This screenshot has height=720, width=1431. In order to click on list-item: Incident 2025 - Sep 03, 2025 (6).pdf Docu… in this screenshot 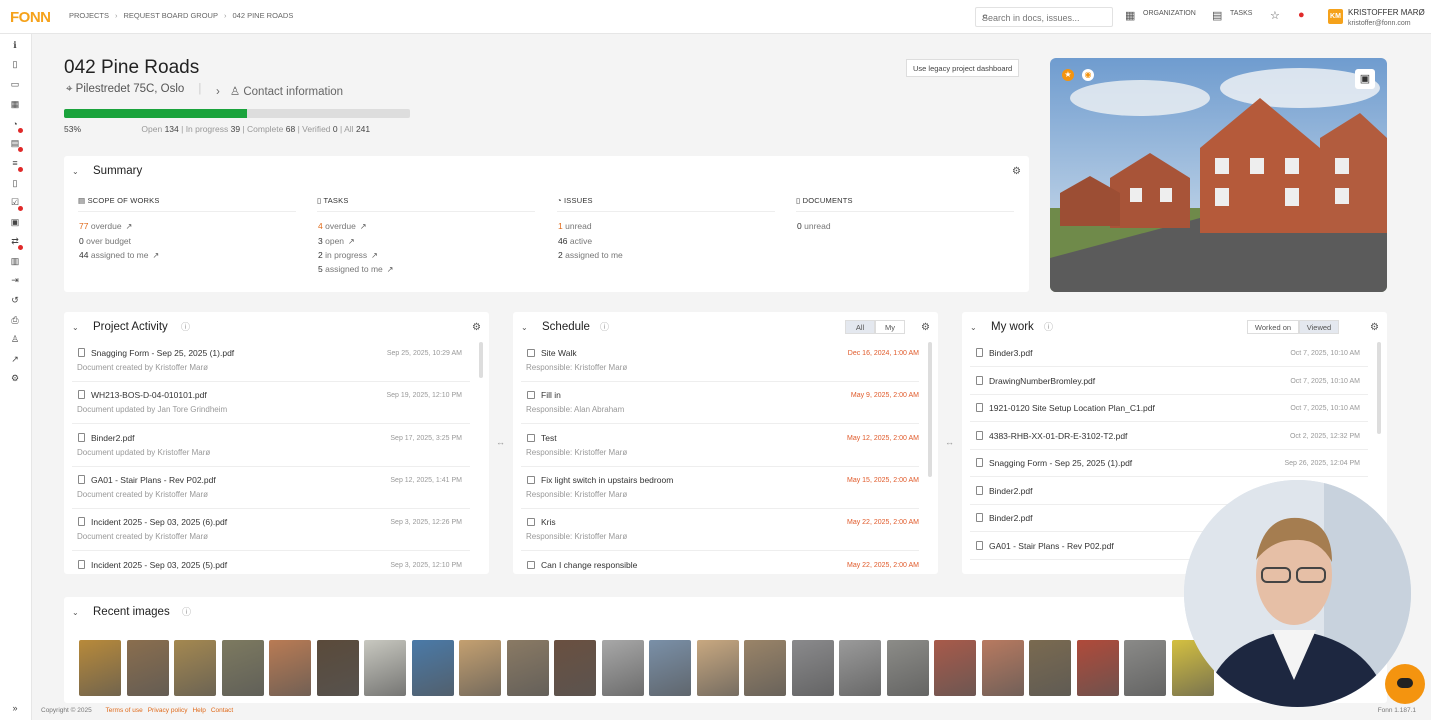, I will do `click(271, 530)`.